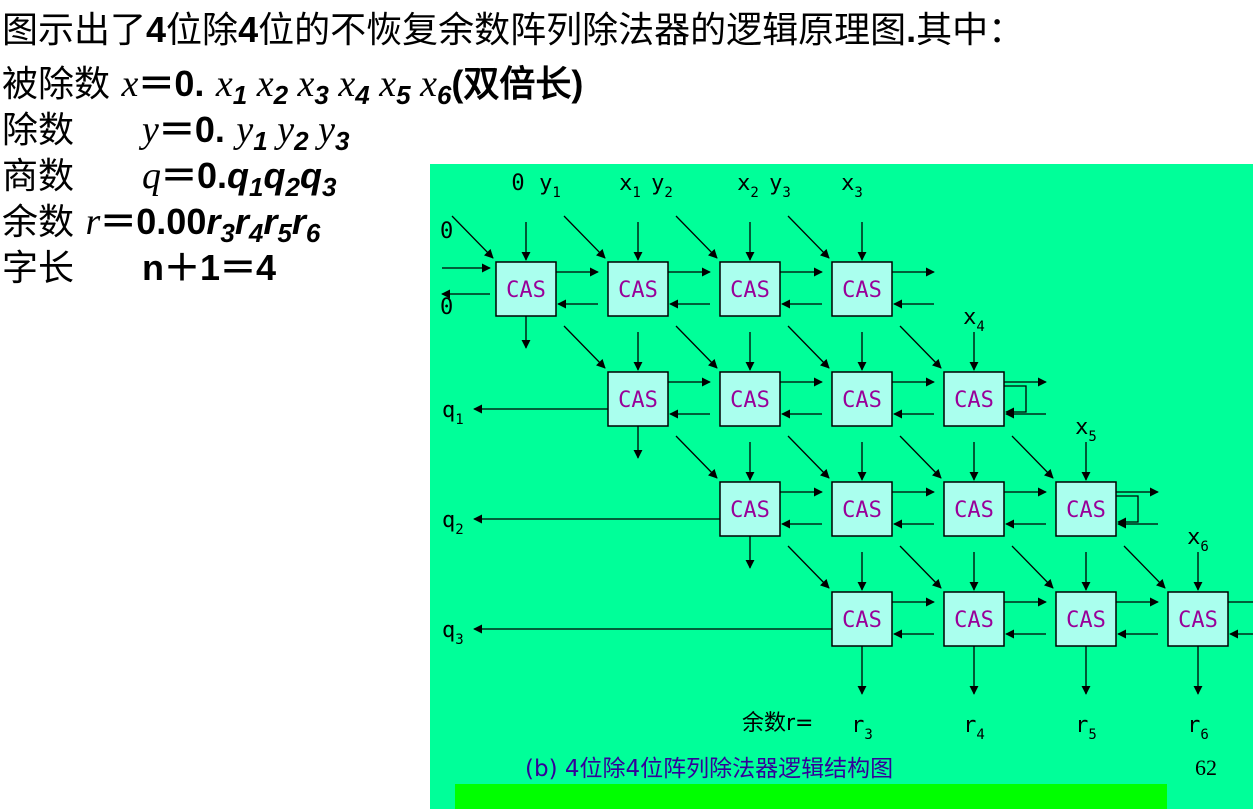 The height and width of the screenshot is (809, 1253). Describe the element at coordinates (582, 30) in the screenshot. I see `title-text: 位的不恢复余数阵列除法器的逻辑原理图` at that location.